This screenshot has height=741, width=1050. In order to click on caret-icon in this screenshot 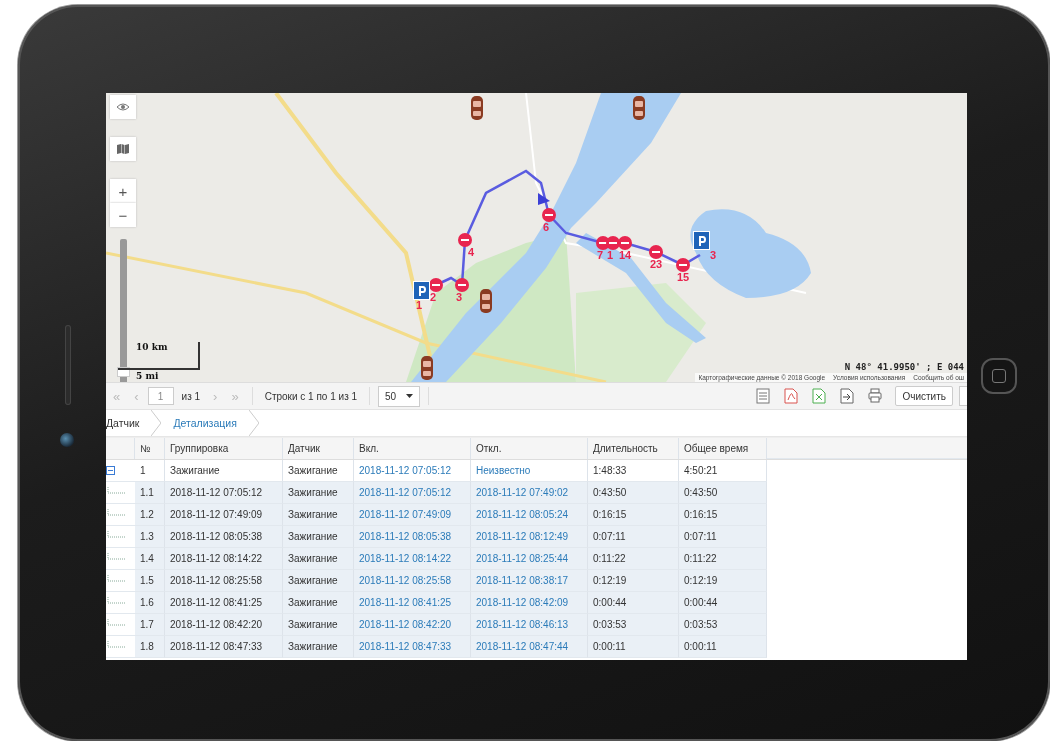, I will do `click(410, 396)`.